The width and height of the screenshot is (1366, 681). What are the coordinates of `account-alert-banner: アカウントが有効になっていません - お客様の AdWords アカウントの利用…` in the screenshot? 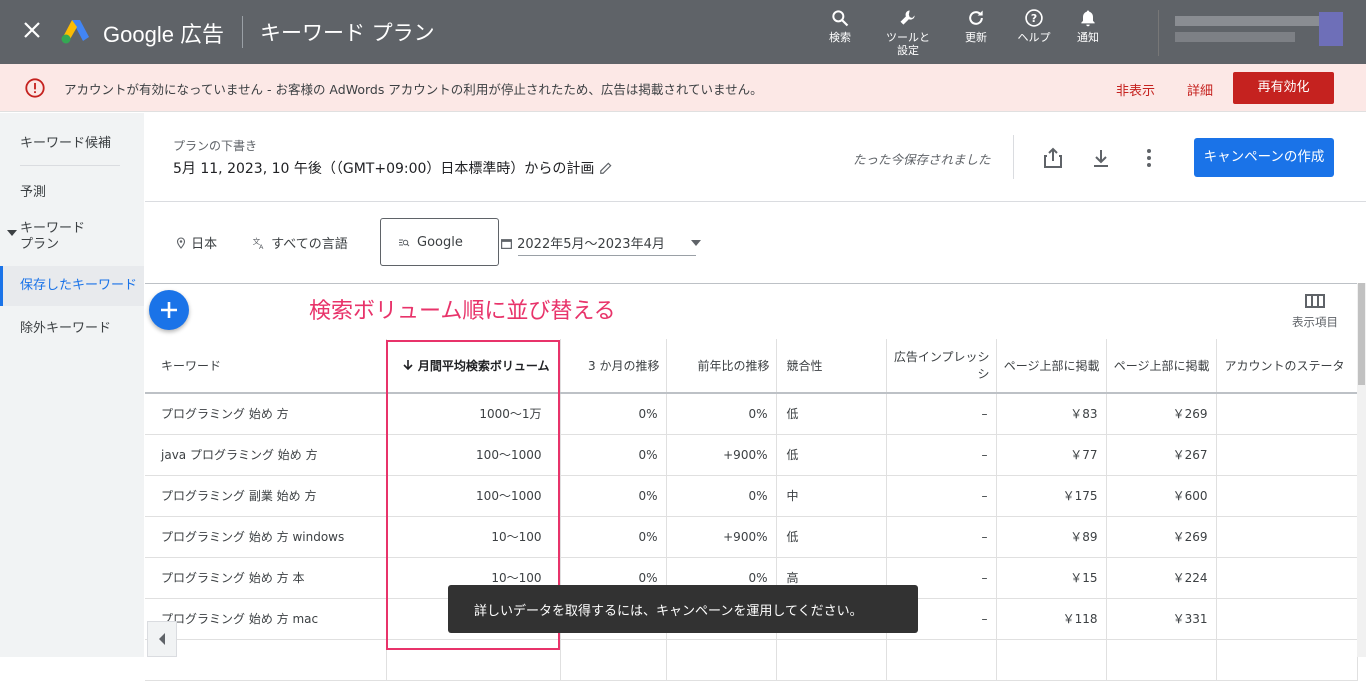 It's located at (683, 88).